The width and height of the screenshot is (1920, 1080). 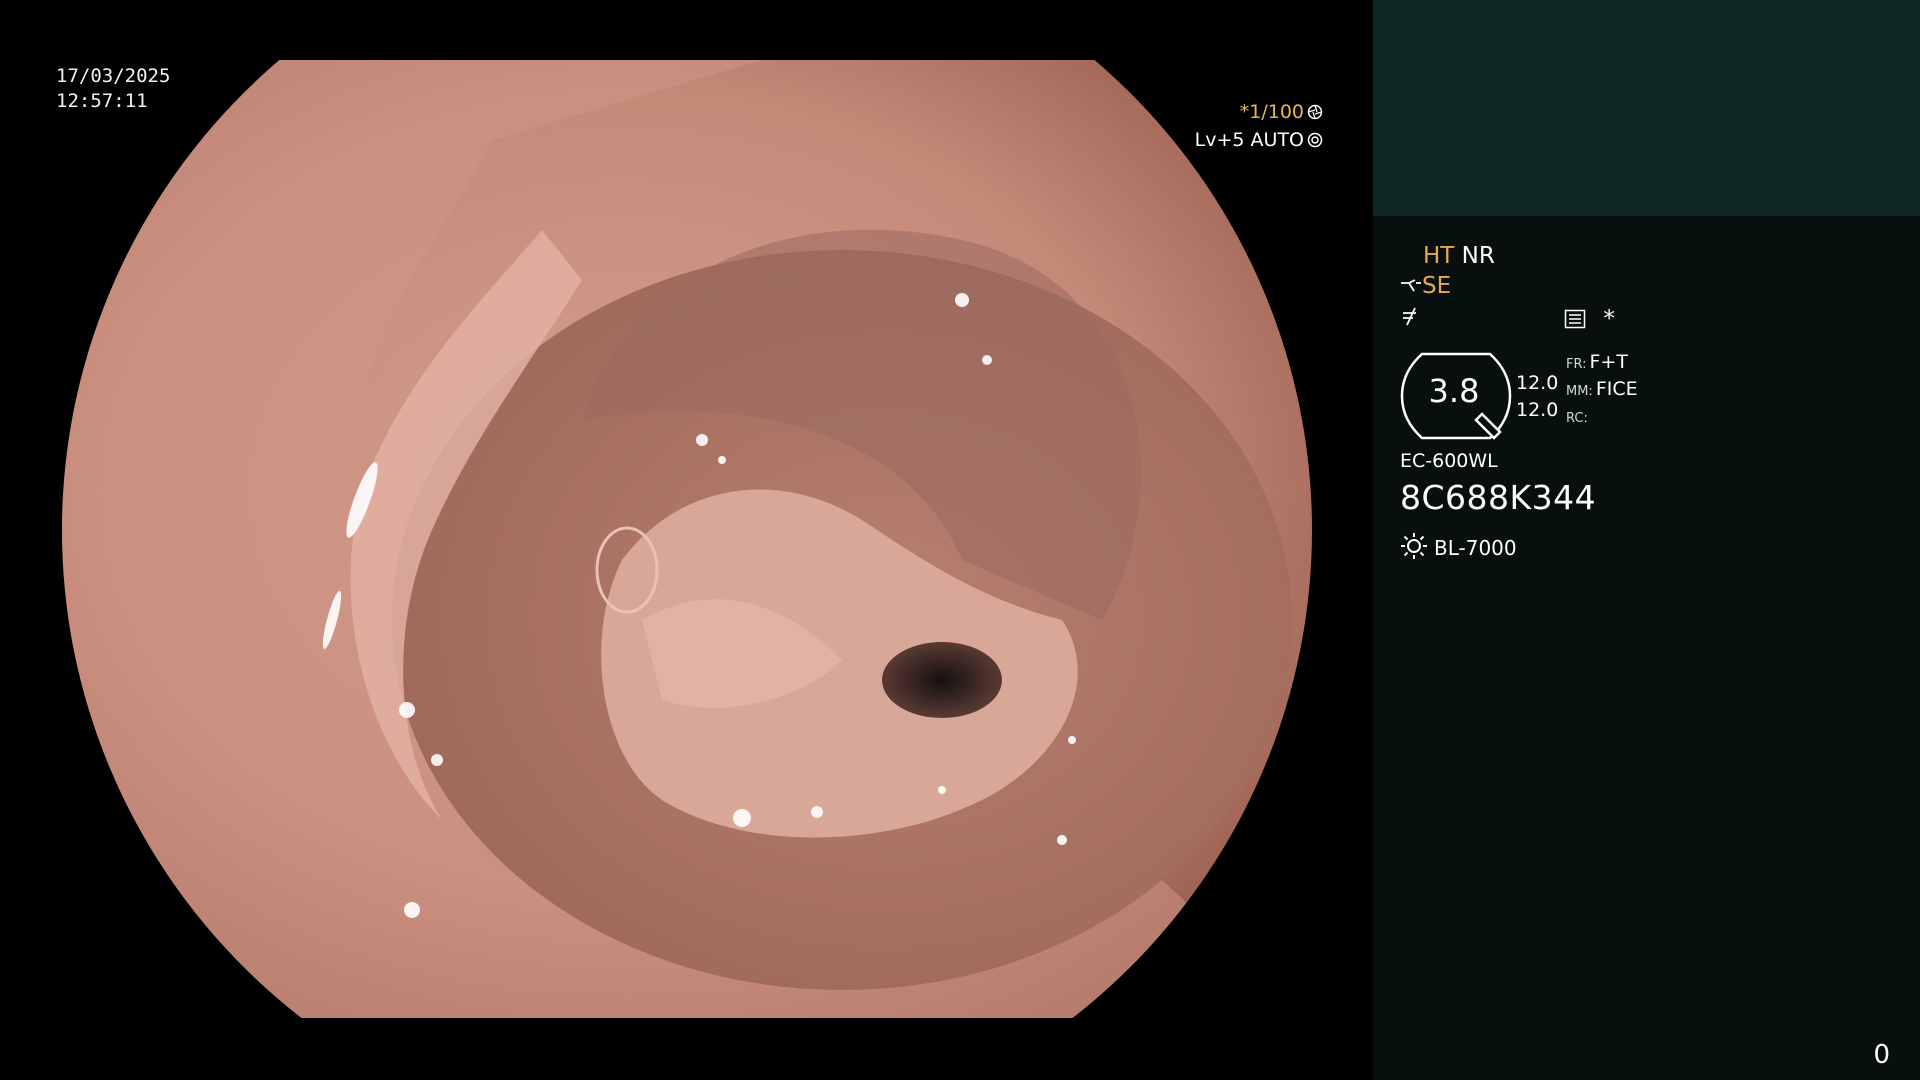 I want to click on values-block: 12.0 12.0, so click(x=1537, y=397).